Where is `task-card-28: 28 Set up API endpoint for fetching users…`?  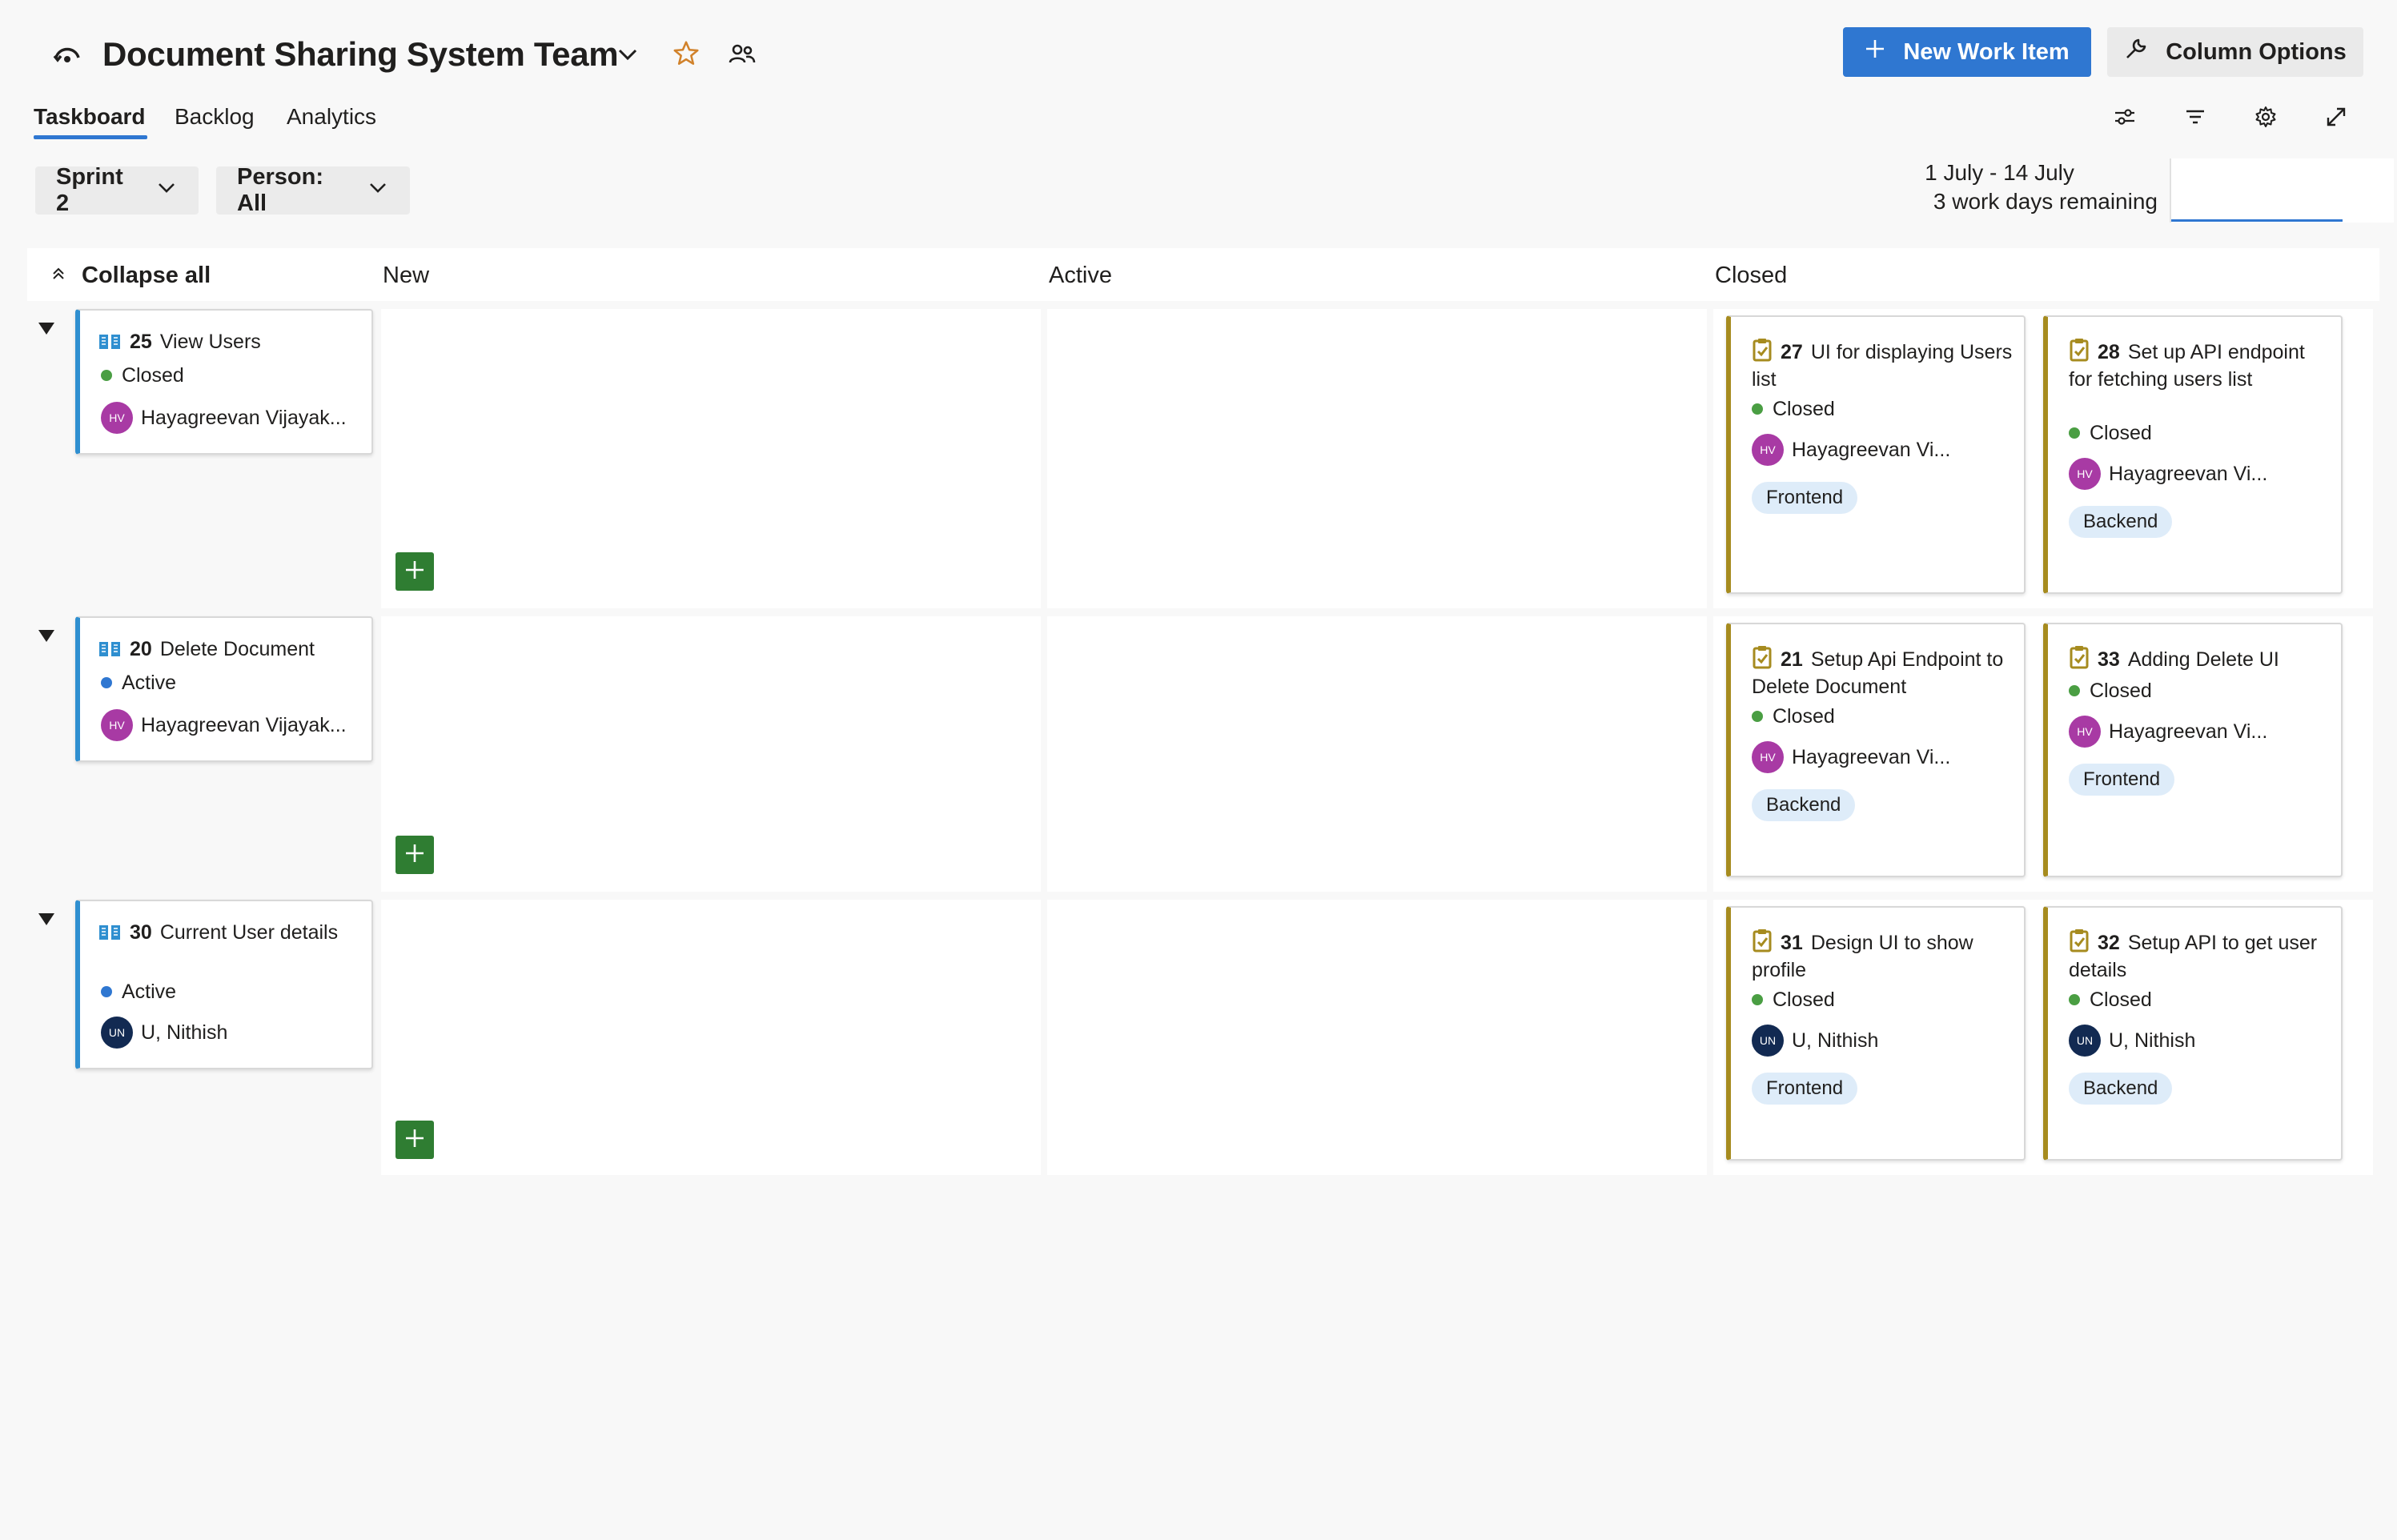 task-card-28: 28 Set up API endpoint for fetching users… is located at coordinates (2193, 455).